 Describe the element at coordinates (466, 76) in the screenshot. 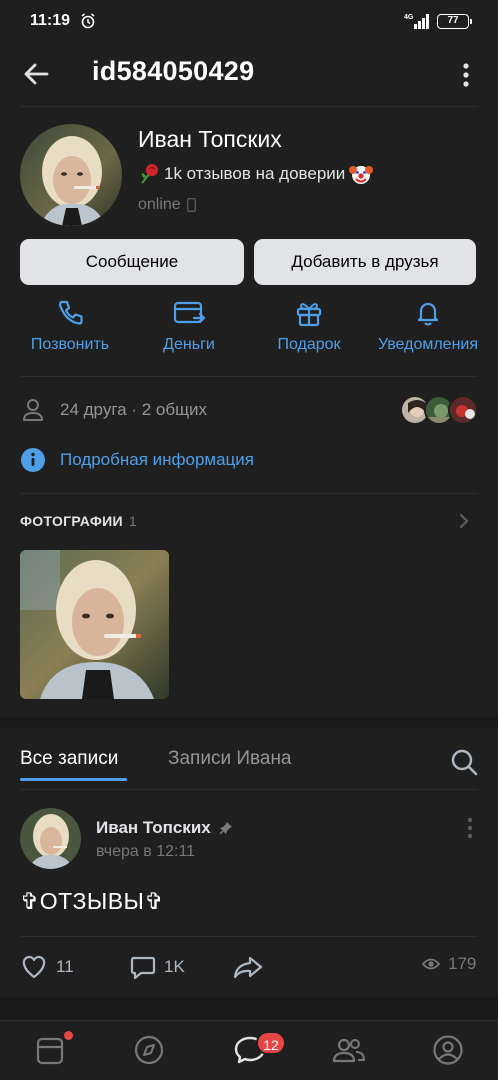

I see `more-vertical-icon` at that location.